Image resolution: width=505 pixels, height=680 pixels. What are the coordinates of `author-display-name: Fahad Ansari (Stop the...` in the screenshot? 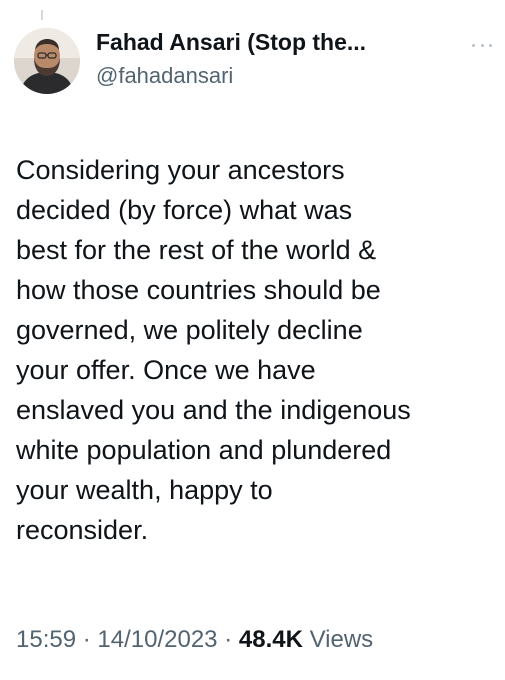 It's located at (276, 42).